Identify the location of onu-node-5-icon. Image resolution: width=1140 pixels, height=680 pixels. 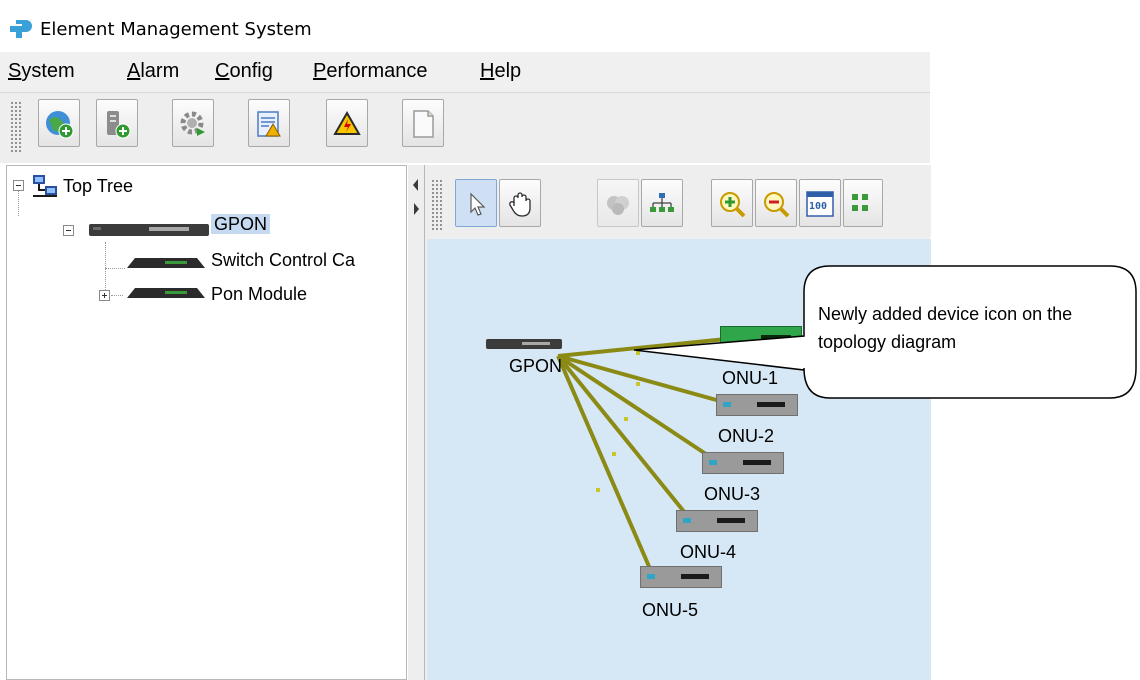
(681, 577).